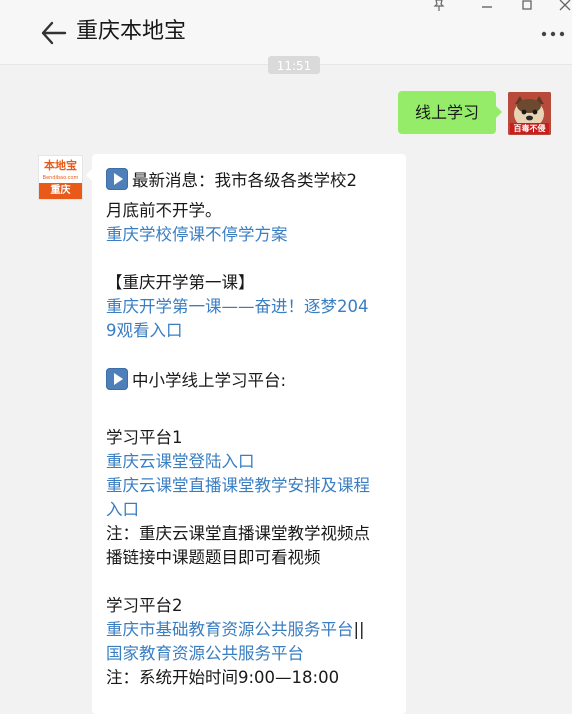 This screenshot has width=572, height=714. Describe the element at coordinates (527, 5) in the screenshot. I see `maximize-icon` at that location.